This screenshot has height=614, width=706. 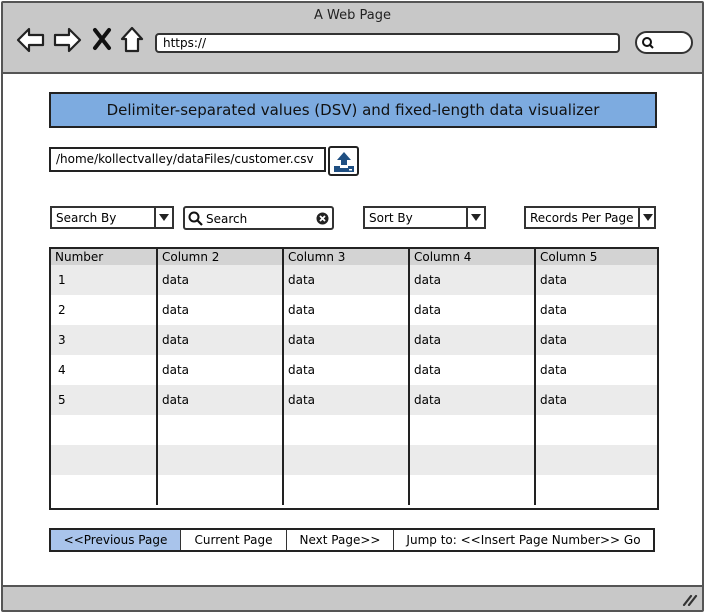 What do you see at coordinates (104, 257) in the screenshot?
I see `column-header: Number` at bounding box center [104, 257].